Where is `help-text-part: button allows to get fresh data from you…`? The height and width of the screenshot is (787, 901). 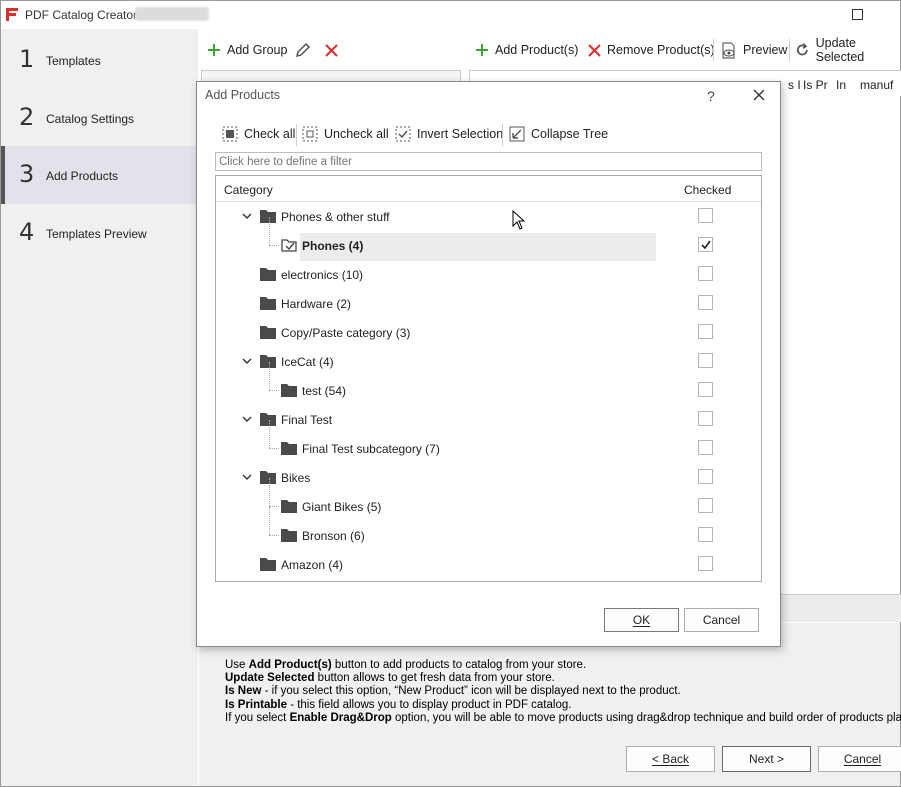
help-text-part: button allows to get fresh data from you… is located at coordinates (434, 678).